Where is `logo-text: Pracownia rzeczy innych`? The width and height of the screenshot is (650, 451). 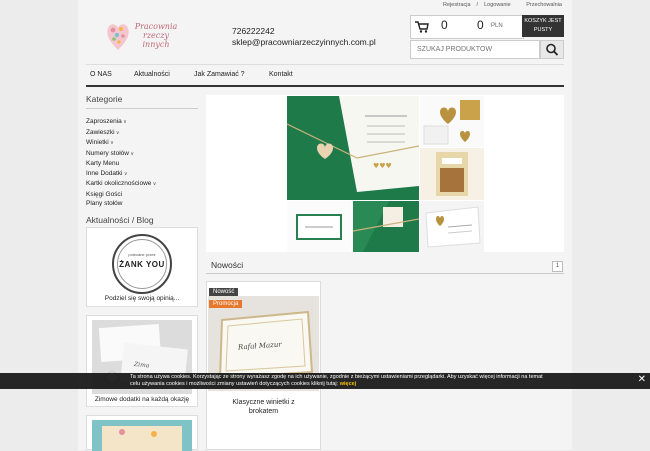
logo-text: Pracownia rzeczy innych is located at coordinates (156, 35).